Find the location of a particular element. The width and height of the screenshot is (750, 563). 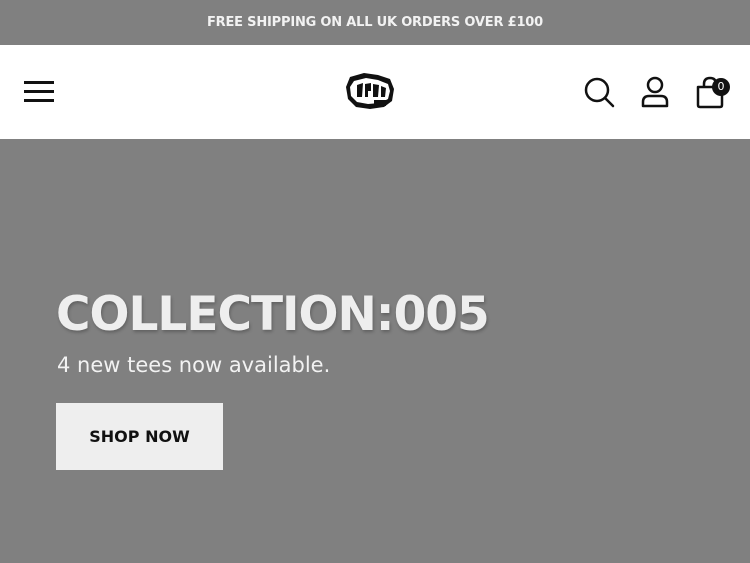

announcement-bar: FREE SHIPPING ON ALL UK ORDERS OVER £100 is located at coordinates (375, 22).